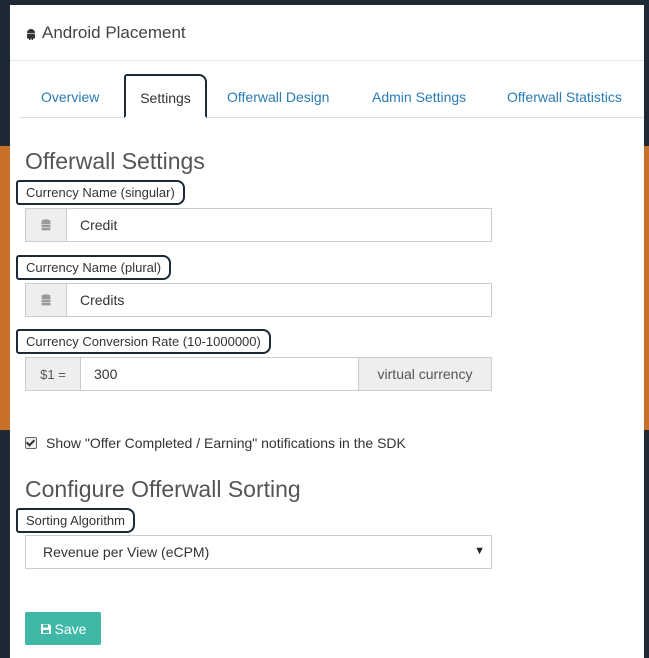  Describe the element at coordinates (100, 192) in the screenshot. I see `currency-singular-label: Currency Name (singular)` at that location.